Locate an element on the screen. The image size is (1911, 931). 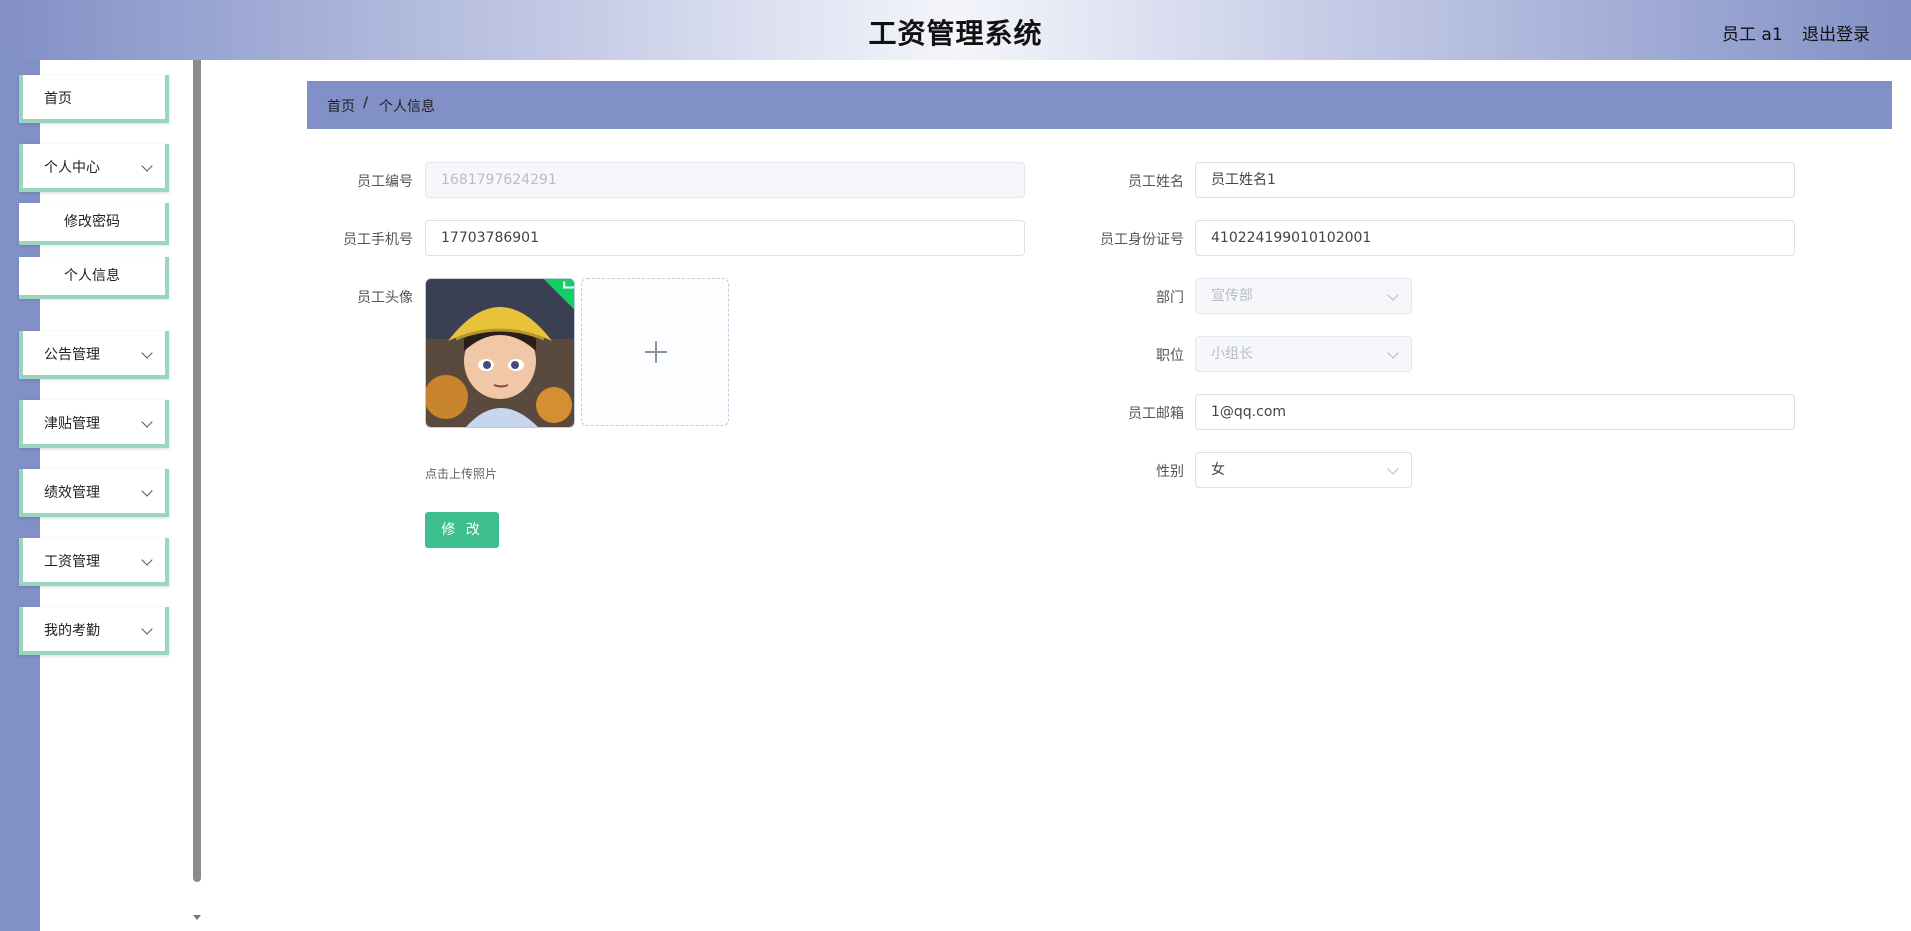
app-title: 工资管理系统 is located at coordinates (955, 33).